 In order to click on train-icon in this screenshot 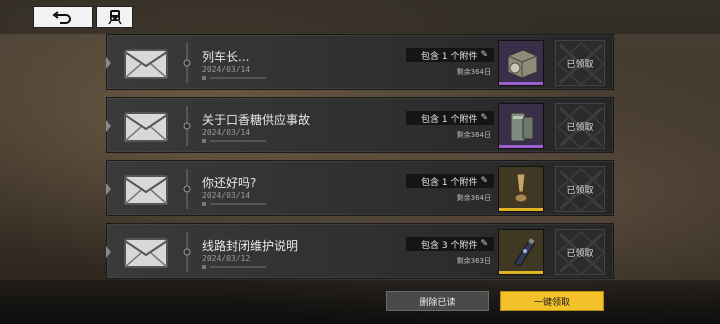, I will do `click(114, 17)`.